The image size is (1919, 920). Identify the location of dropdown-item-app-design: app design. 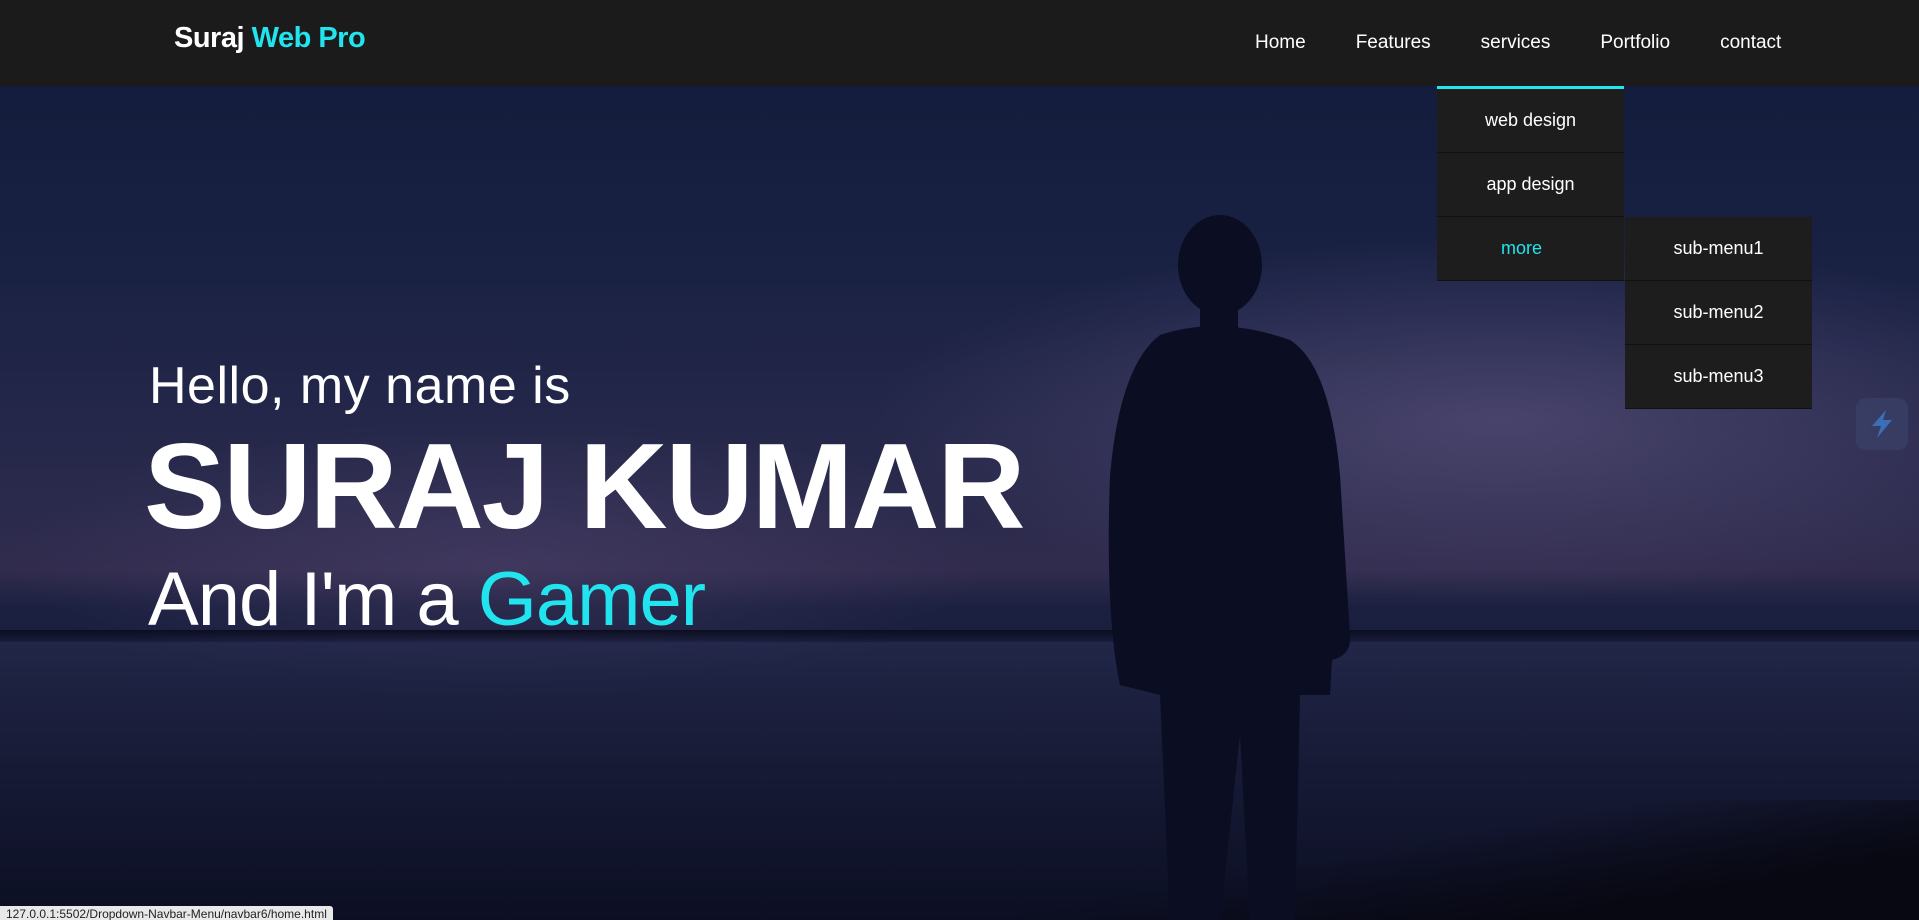
(1530, 185).